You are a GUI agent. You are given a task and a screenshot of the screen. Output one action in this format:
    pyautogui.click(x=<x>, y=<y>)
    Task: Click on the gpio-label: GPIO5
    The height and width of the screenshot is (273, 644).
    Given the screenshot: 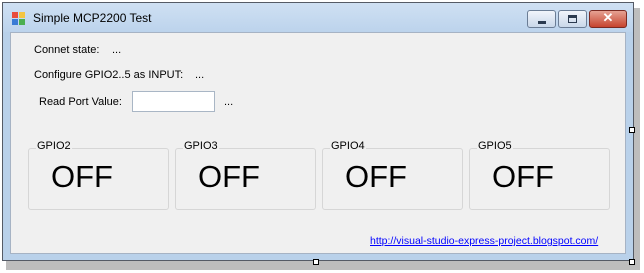 What is the action you would take?
    pyautogui.click(x=495, y=146)
    